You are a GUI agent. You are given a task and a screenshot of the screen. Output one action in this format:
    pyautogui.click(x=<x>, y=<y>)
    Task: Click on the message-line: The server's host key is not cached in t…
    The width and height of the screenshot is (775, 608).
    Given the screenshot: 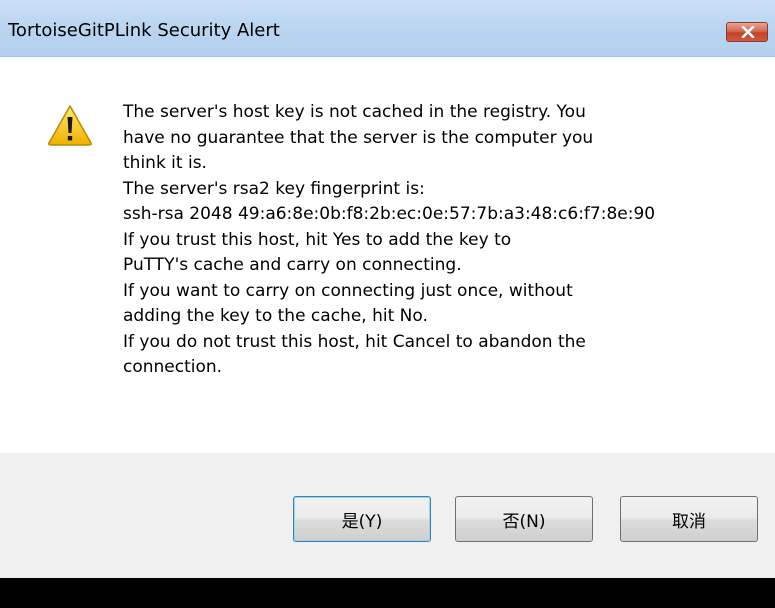 What is the action you would take?
    pyautogui.click(x=354, y=112)
    